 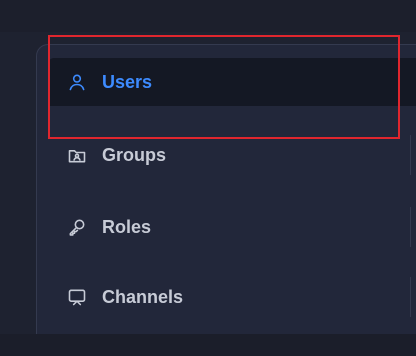 I want to click on sidebar-item-label: Groups, so click(x=134, y=154).